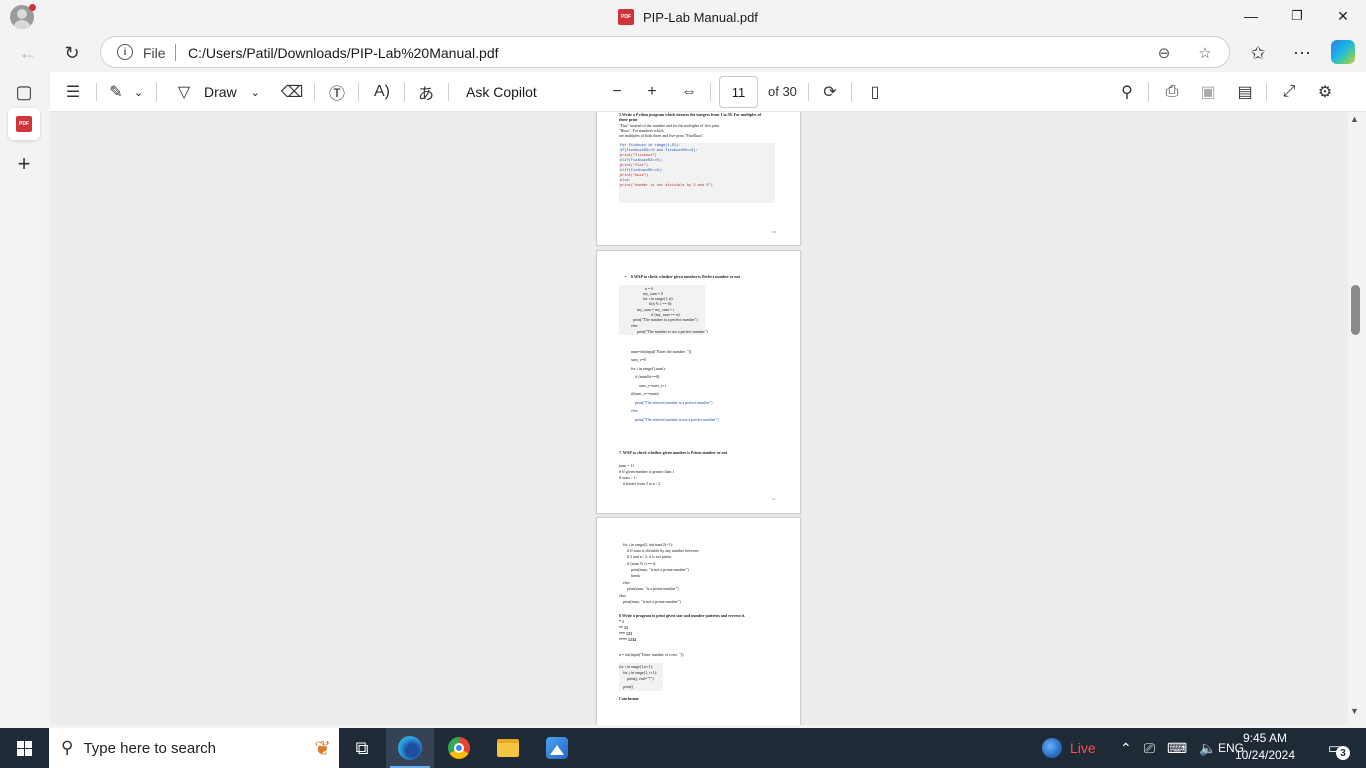 The width and height of the screenshot is (1366, 768). I want to click on search-highlight-icon: ❦, so click(322, 748).